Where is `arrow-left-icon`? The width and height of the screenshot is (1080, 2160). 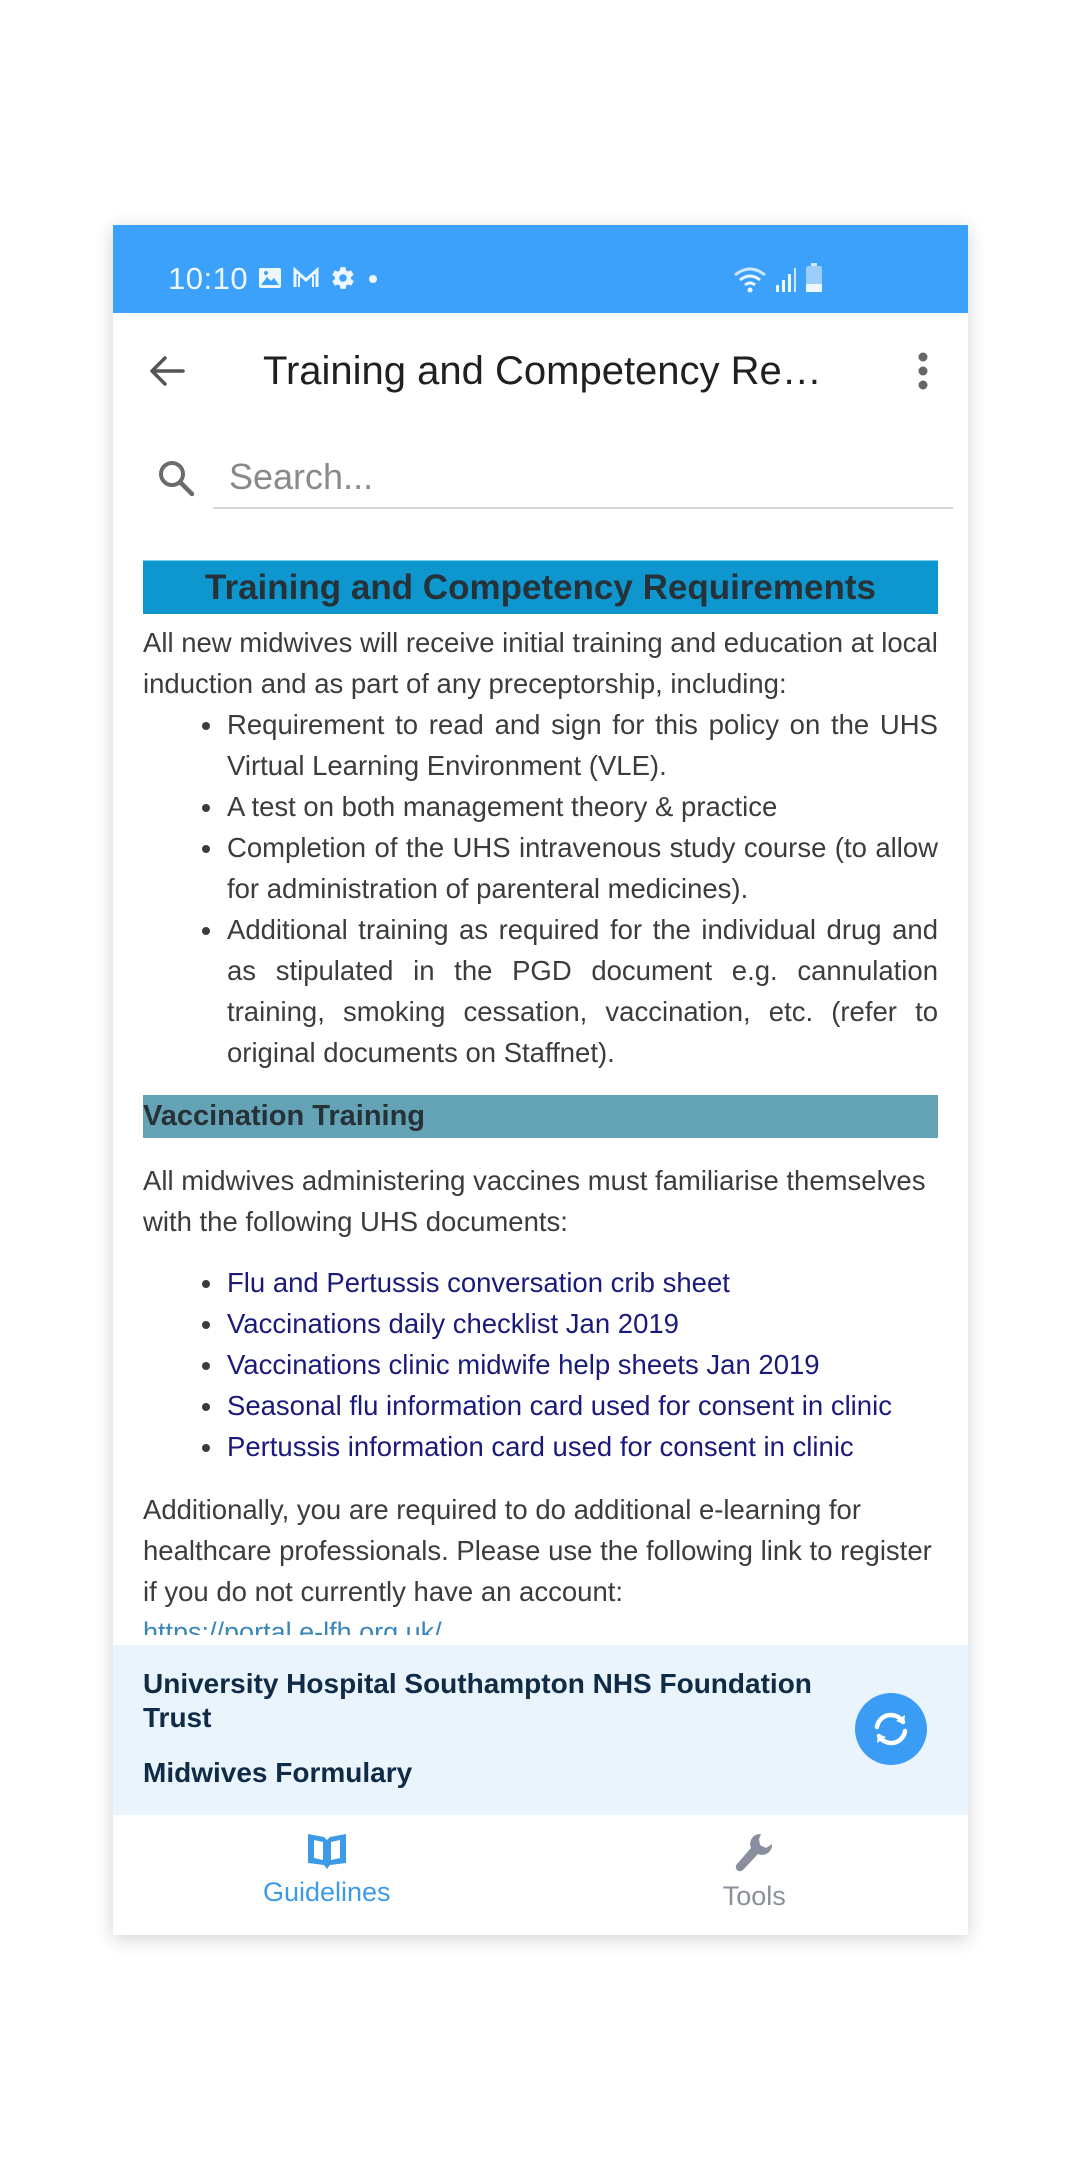 arrow-left-icon is located at coordinates (167, 371).